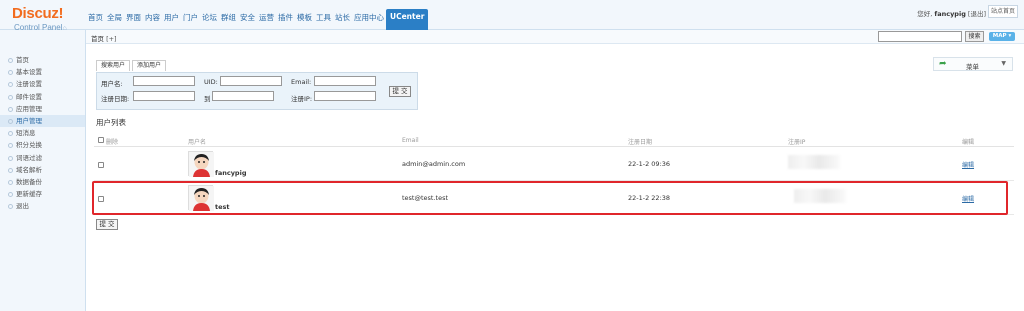 The width and height of the screenshot is (1024, 311). Describe the element at coordinates (42, 84) in the screenshot. I see `sidebar-item-register-settings: 注册设置` at that location.